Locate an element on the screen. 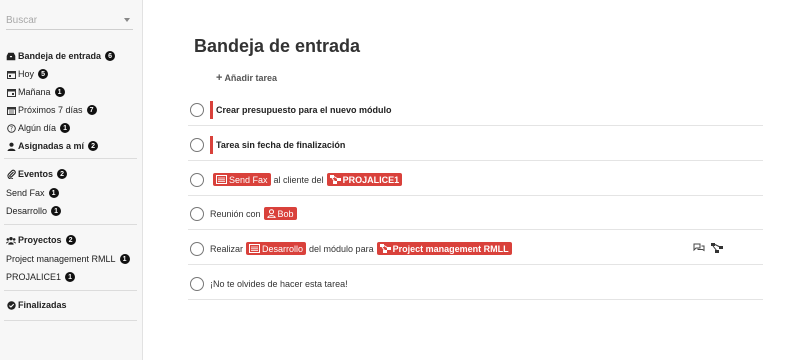  task-text: Send Fax al cliente del PROJALICE1 is located at coordinates (307, 179).